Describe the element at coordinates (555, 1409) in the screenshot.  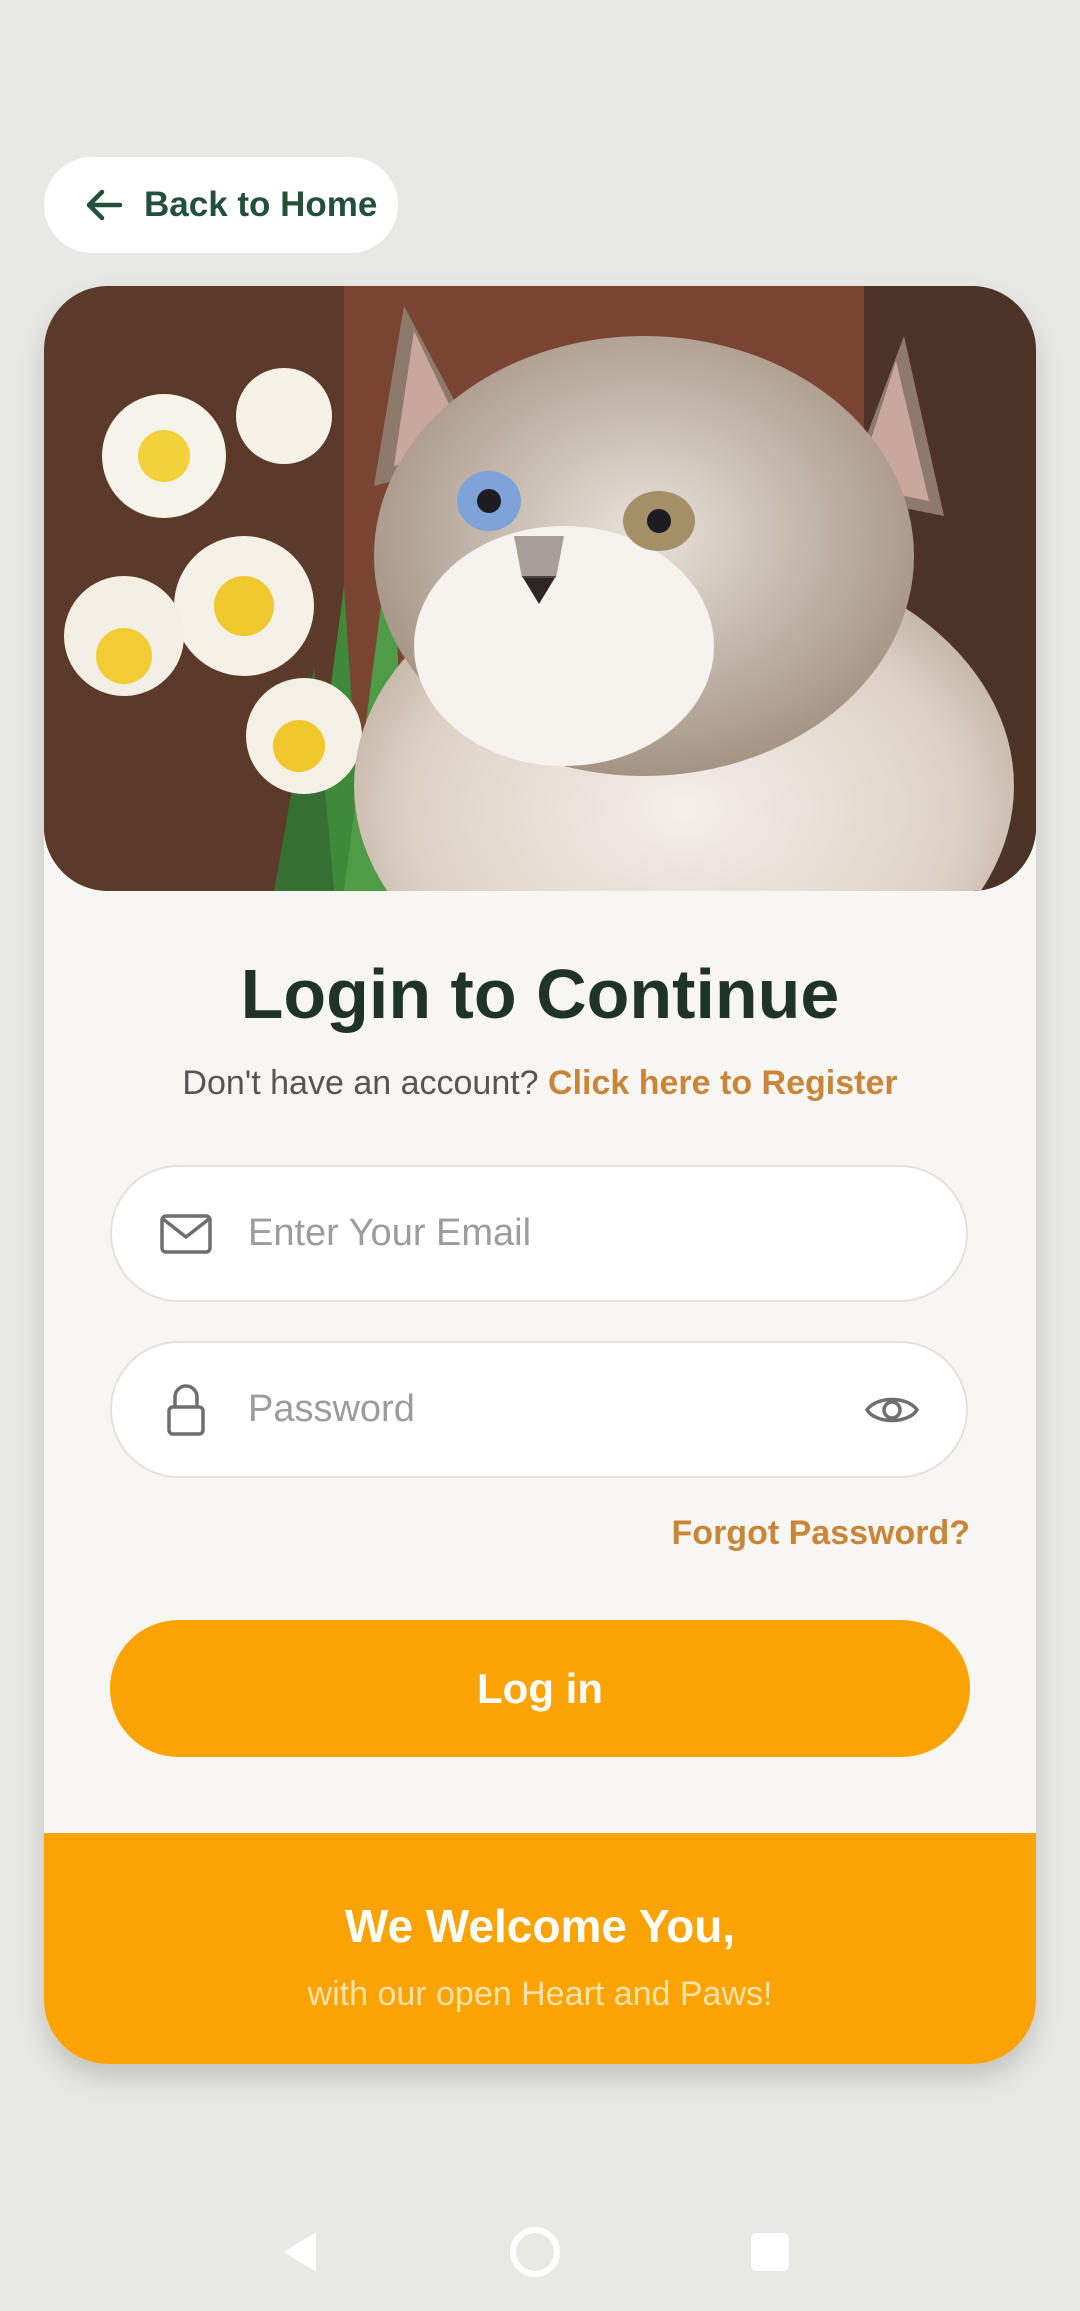
I see `password-input` at that location.